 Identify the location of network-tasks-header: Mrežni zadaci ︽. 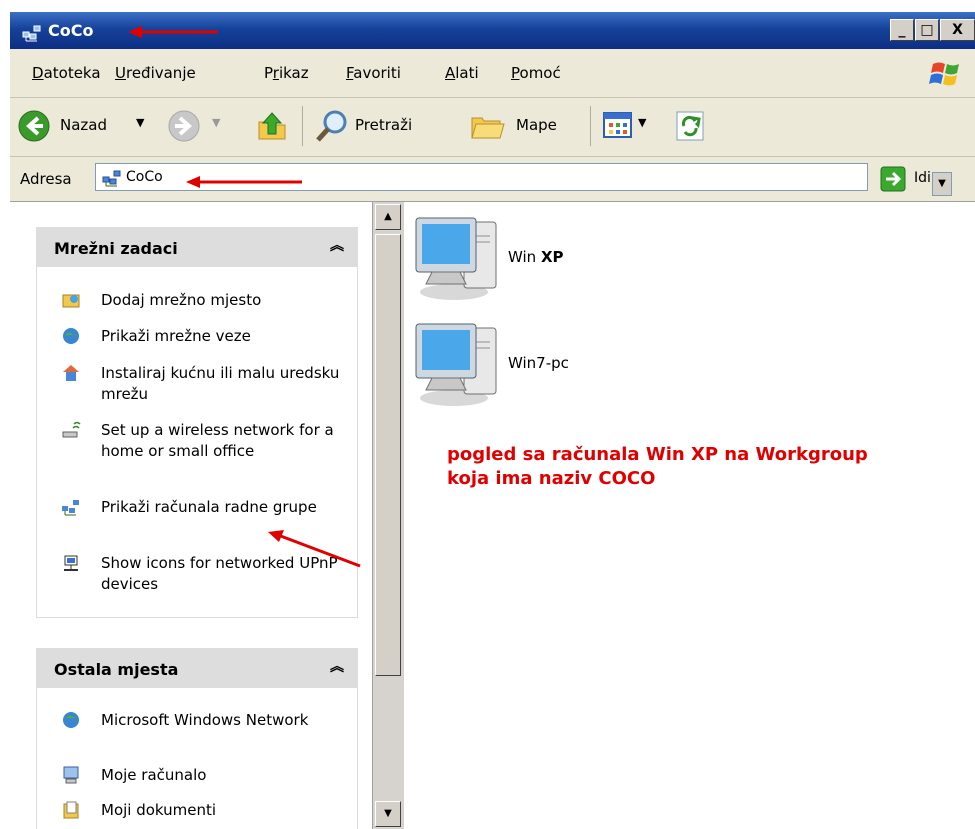
(197, 247).